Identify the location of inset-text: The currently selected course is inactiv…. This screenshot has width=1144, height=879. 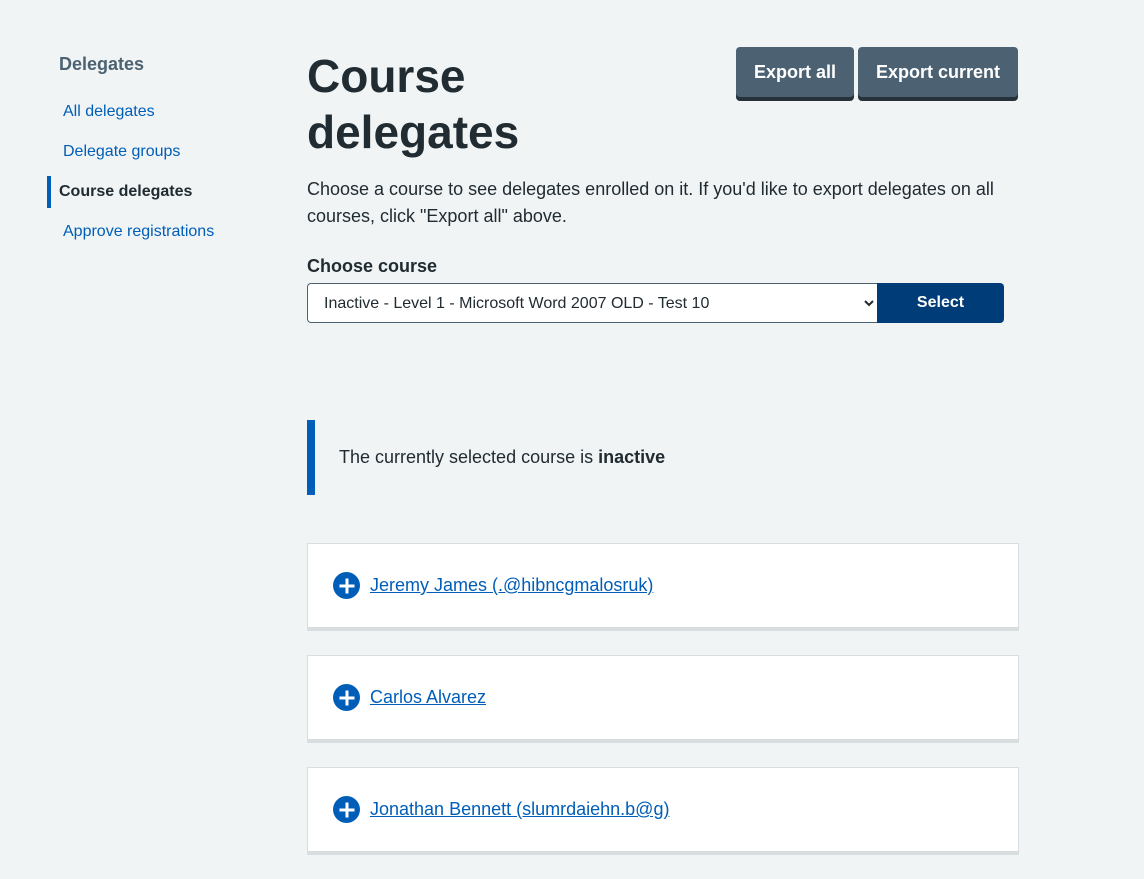
(502, 457).